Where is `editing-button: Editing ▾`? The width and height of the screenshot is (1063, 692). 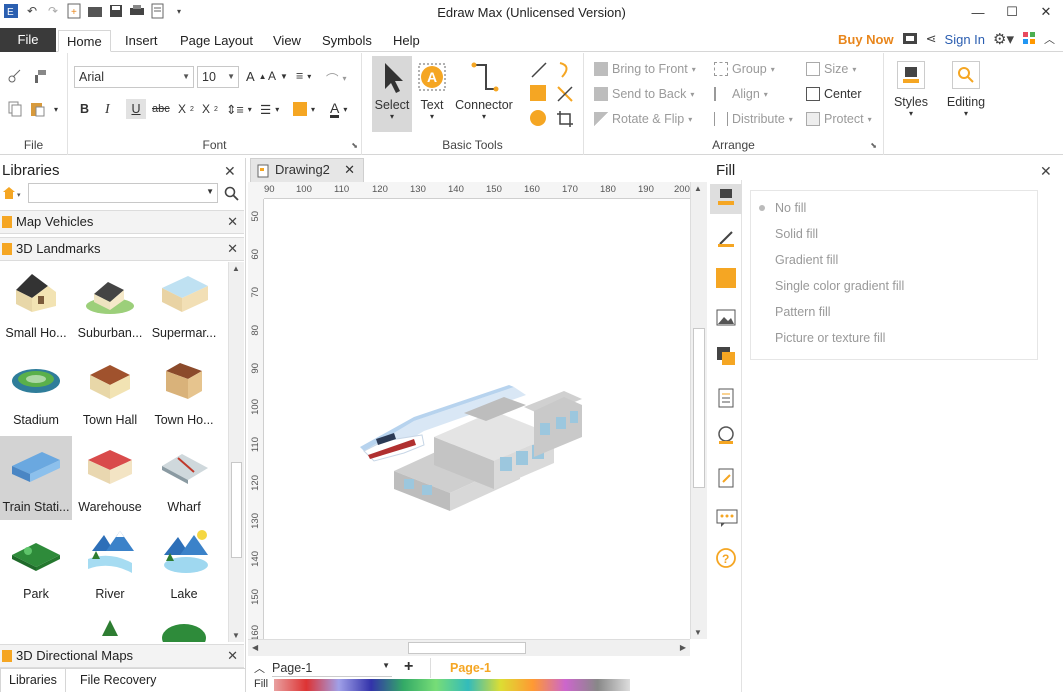
editing-button: Editing ▾ is located at coordinates (966, 101).